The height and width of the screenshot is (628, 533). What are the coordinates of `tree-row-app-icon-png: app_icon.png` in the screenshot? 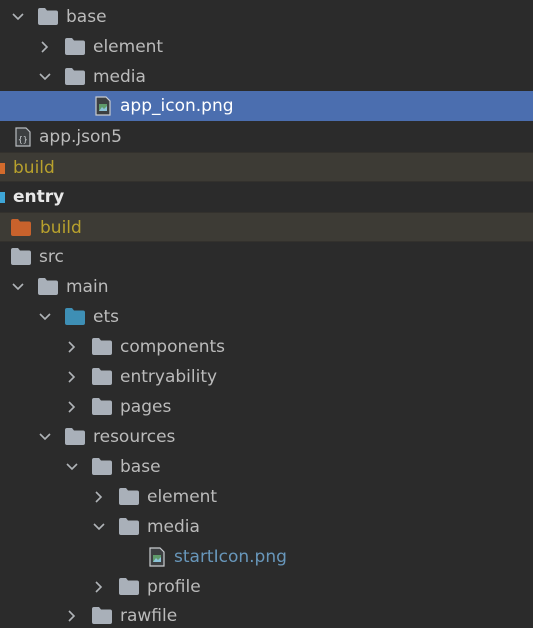 It's located at (266, 106).